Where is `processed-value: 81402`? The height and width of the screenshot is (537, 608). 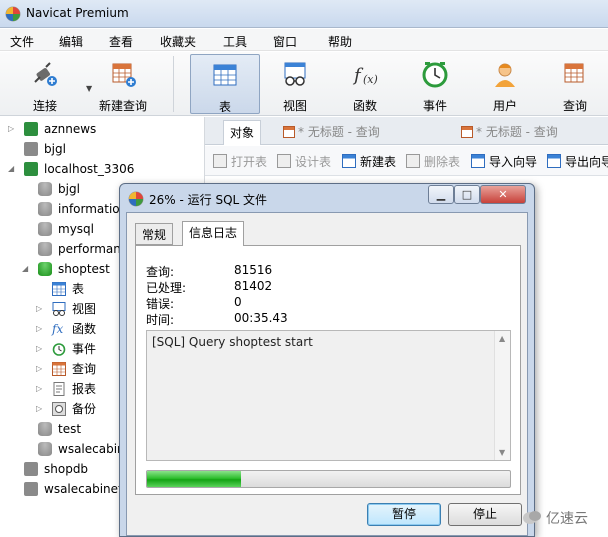 processed-value: 81402 is located at coordinates (253, 286).